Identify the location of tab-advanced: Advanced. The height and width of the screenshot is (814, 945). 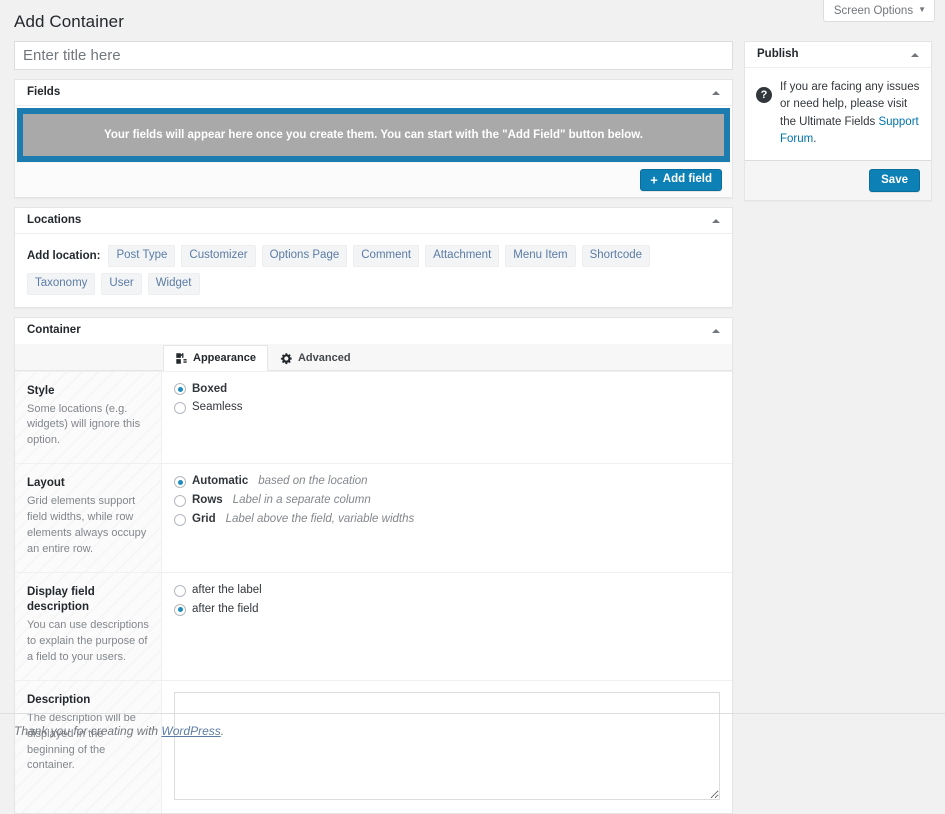
(315, 358).